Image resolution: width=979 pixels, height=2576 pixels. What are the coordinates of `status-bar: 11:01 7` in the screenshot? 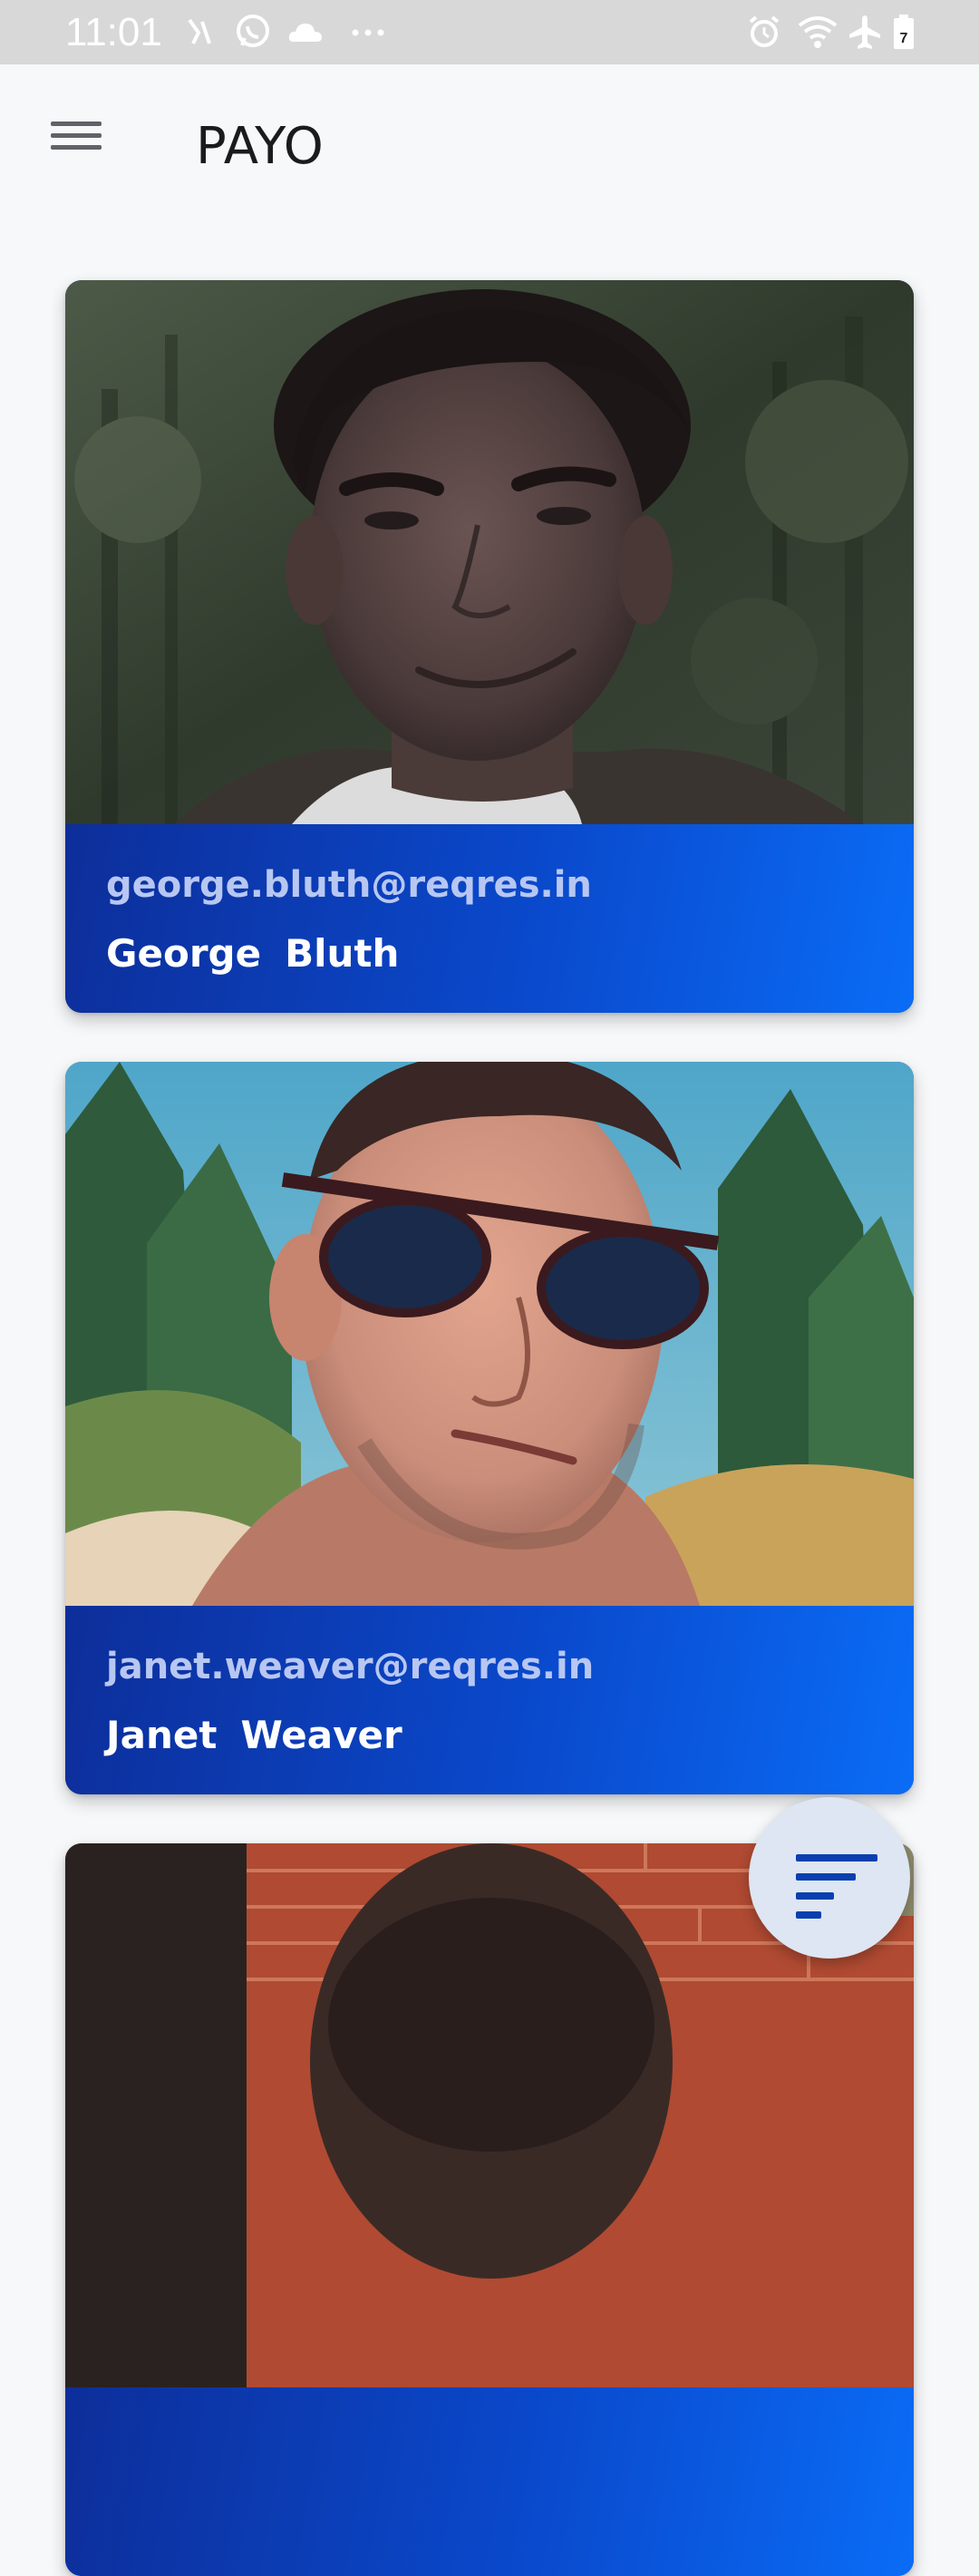 It's located at (489, 32).